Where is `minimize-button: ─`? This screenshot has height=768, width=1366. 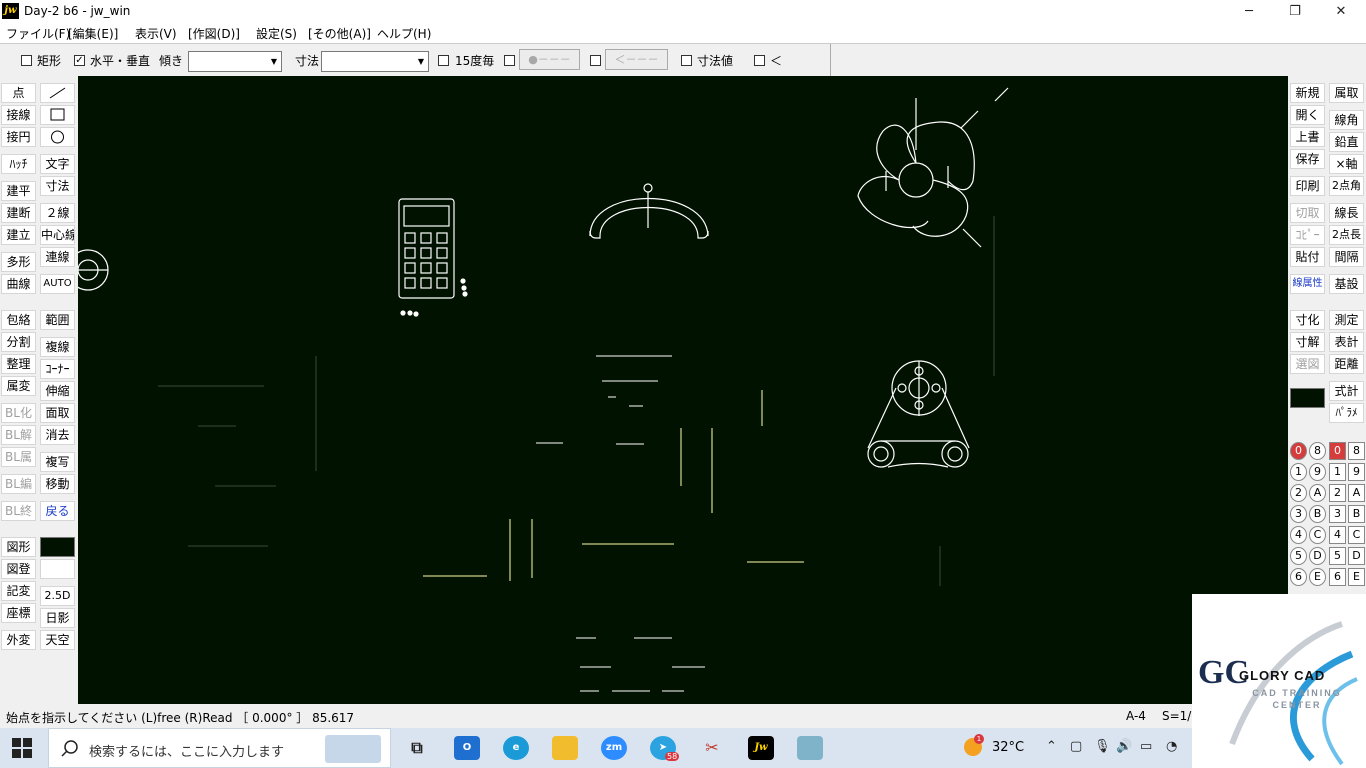 minimize-button: ─ is located at coordinates (1249, 11).